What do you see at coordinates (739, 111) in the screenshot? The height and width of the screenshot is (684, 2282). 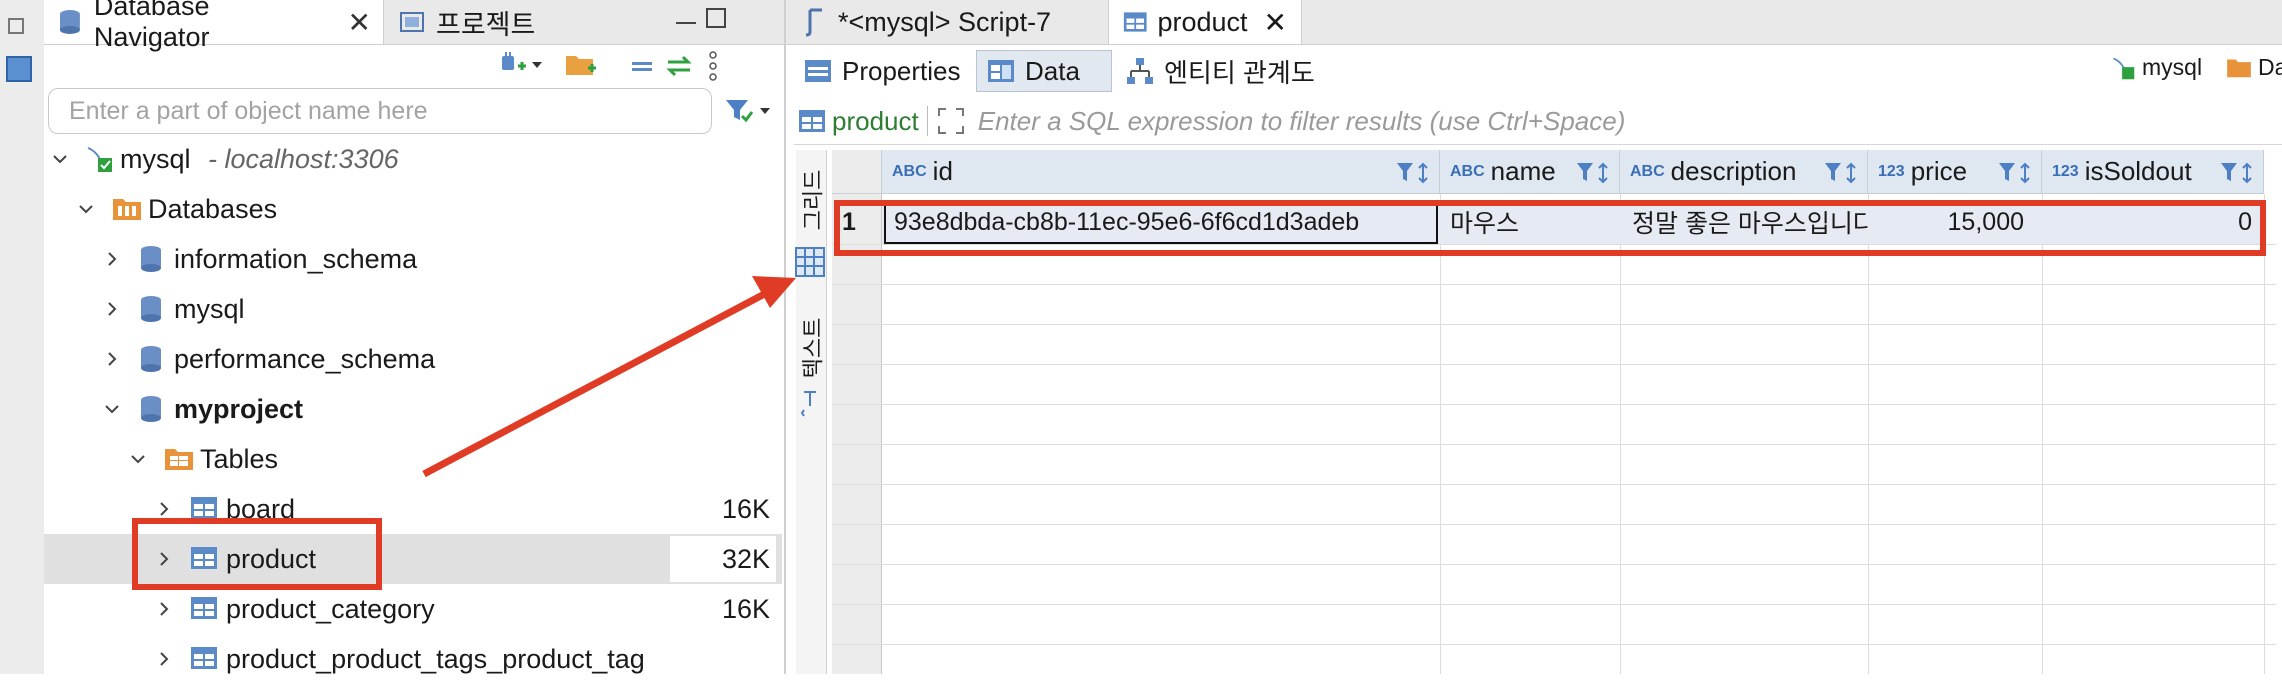 I see `filter-icon` at bounding box center [739, 111].